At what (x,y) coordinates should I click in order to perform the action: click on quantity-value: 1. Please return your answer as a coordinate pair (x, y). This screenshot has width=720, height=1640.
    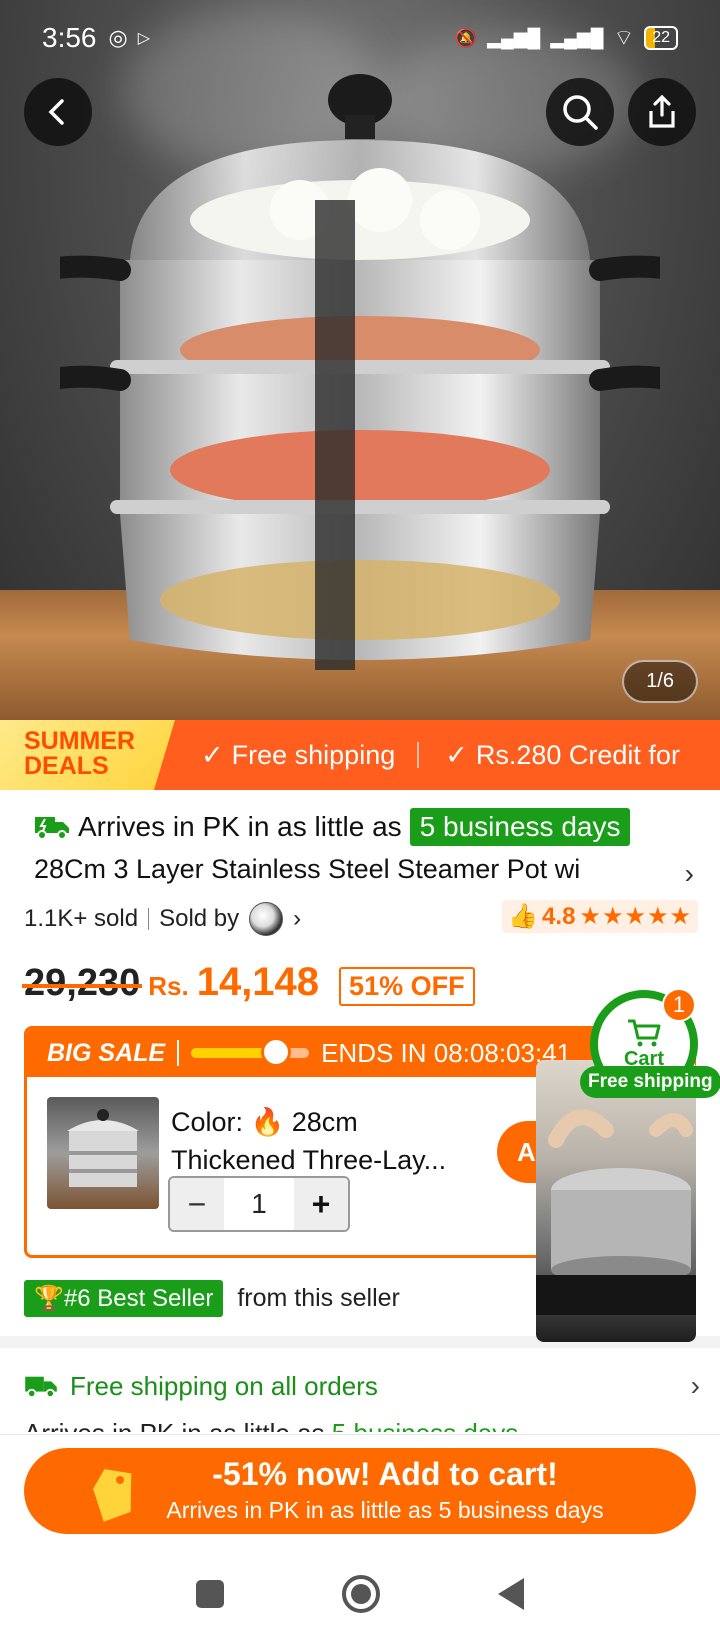
    Looking at the image, I should click on (259, 1204).